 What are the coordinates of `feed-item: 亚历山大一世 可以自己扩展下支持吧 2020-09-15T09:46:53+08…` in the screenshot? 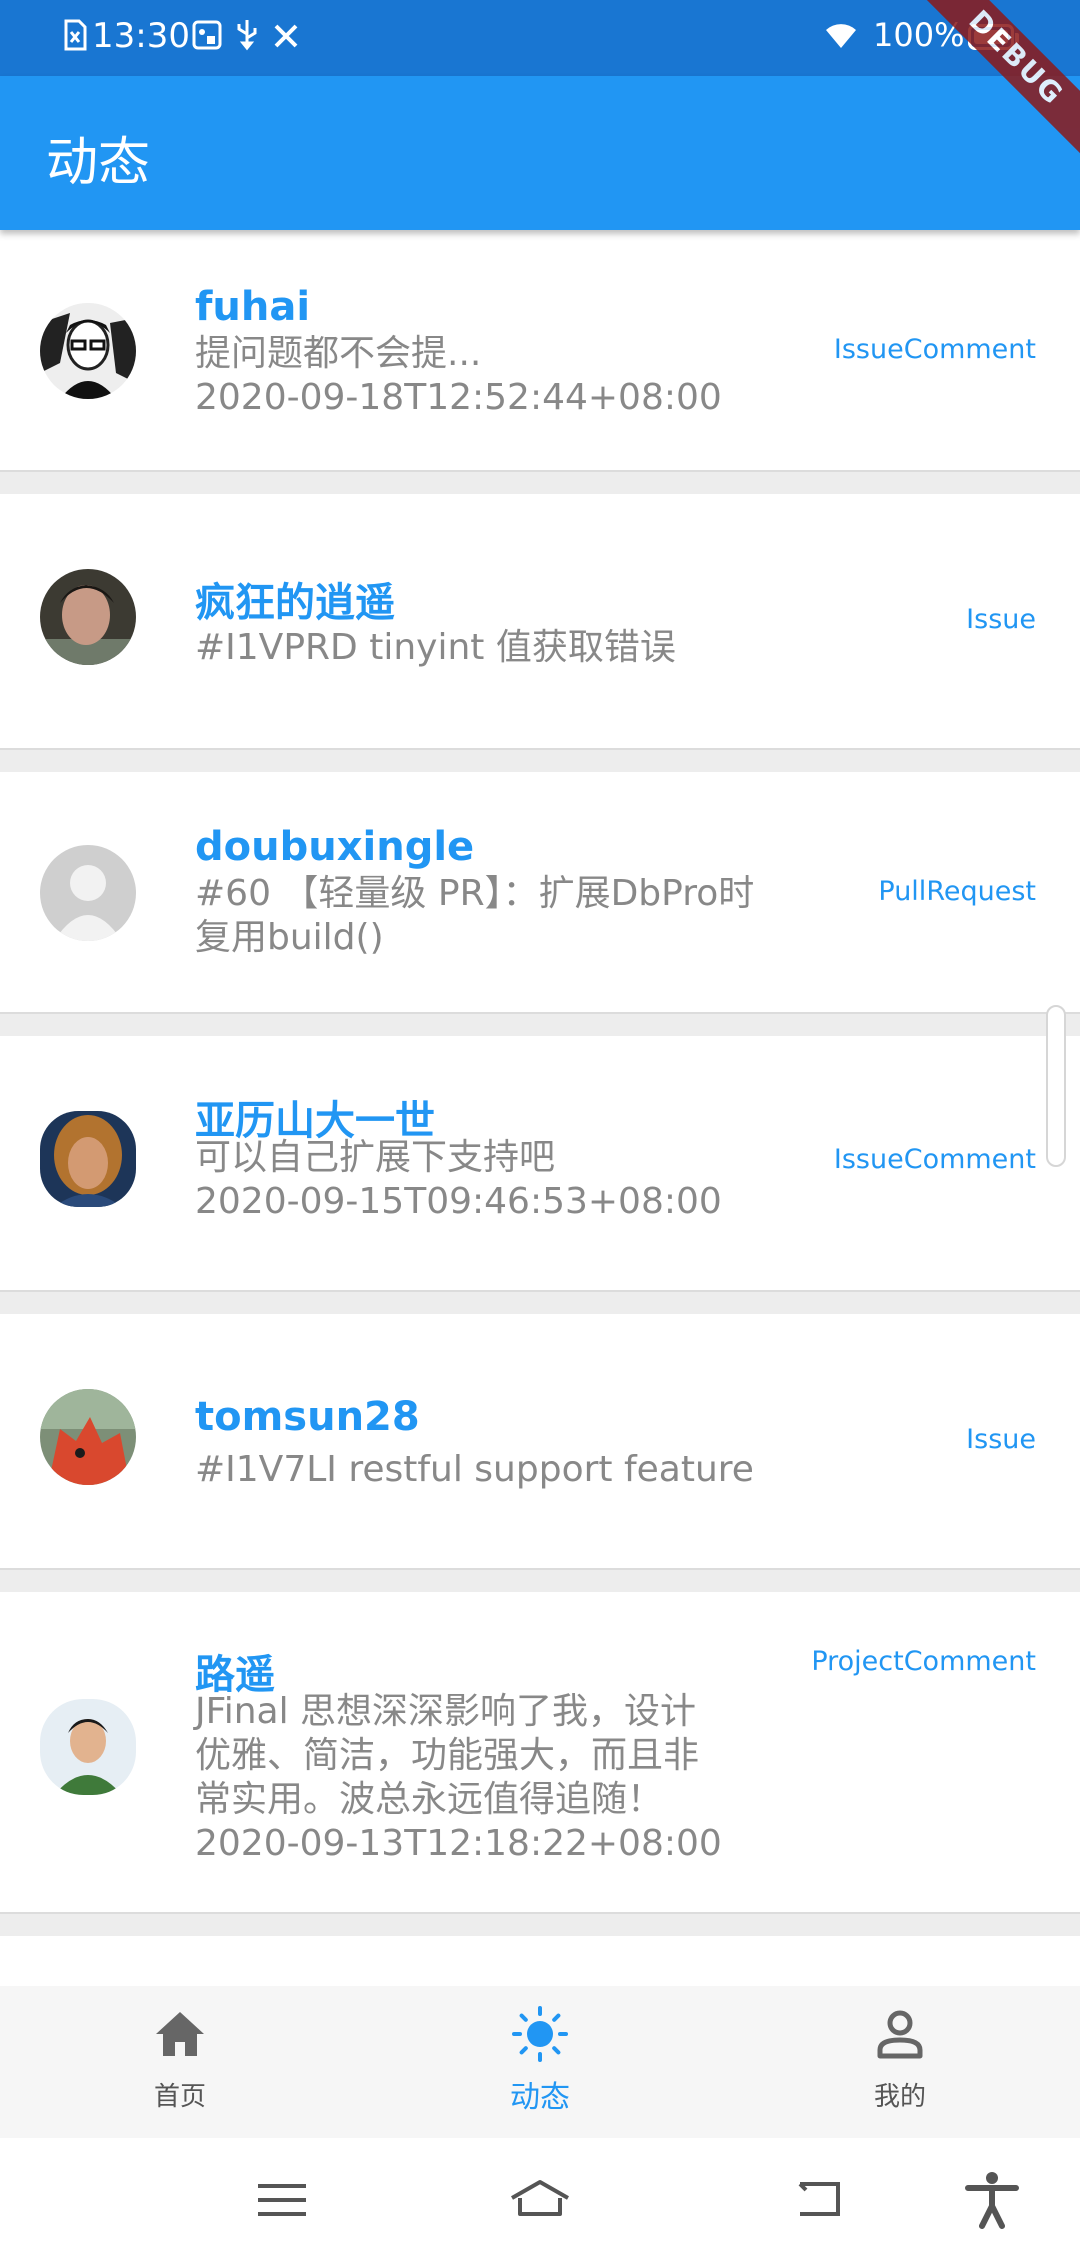 It's located at (540, 1164).